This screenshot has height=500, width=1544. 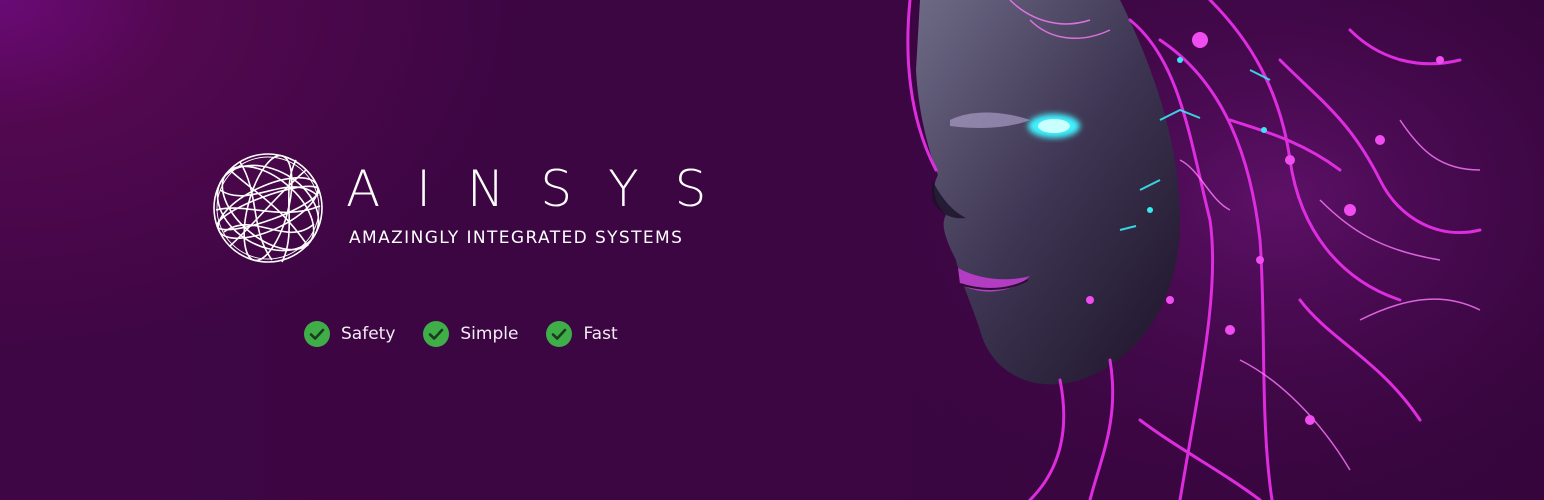 I want to click on feature-item-safety: Safety, so click(x=349, y=334).